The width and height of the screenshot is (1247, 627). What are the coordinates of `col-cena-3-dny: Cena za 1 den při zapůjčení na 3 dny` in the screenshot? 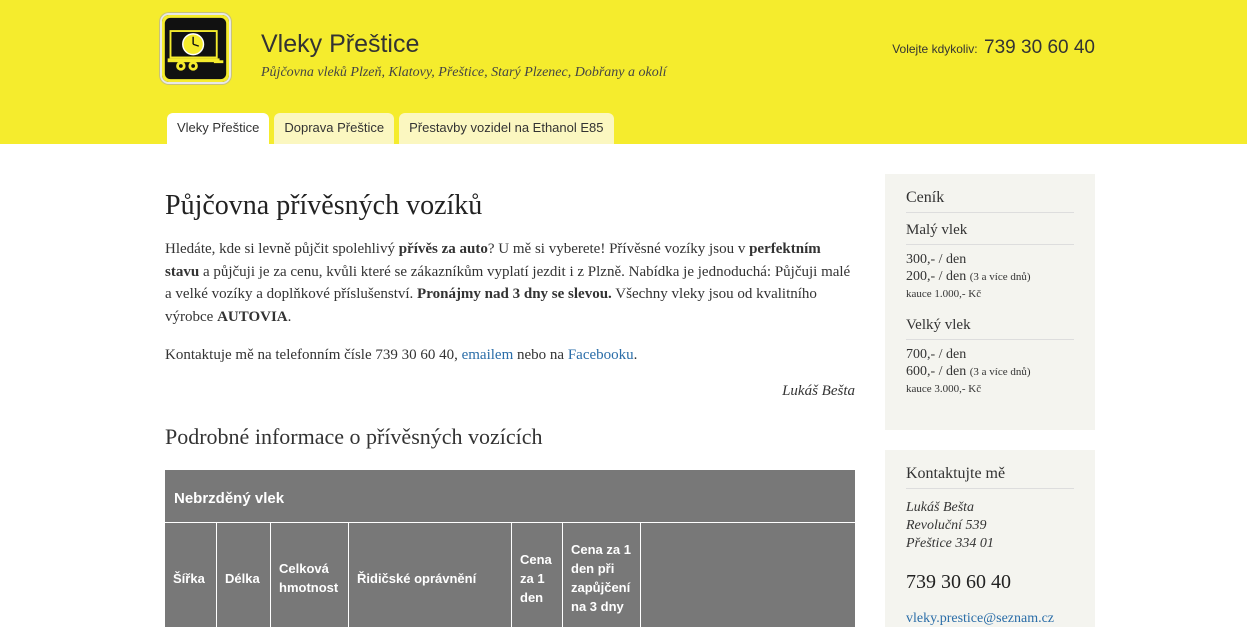 It's located at (602, 575).